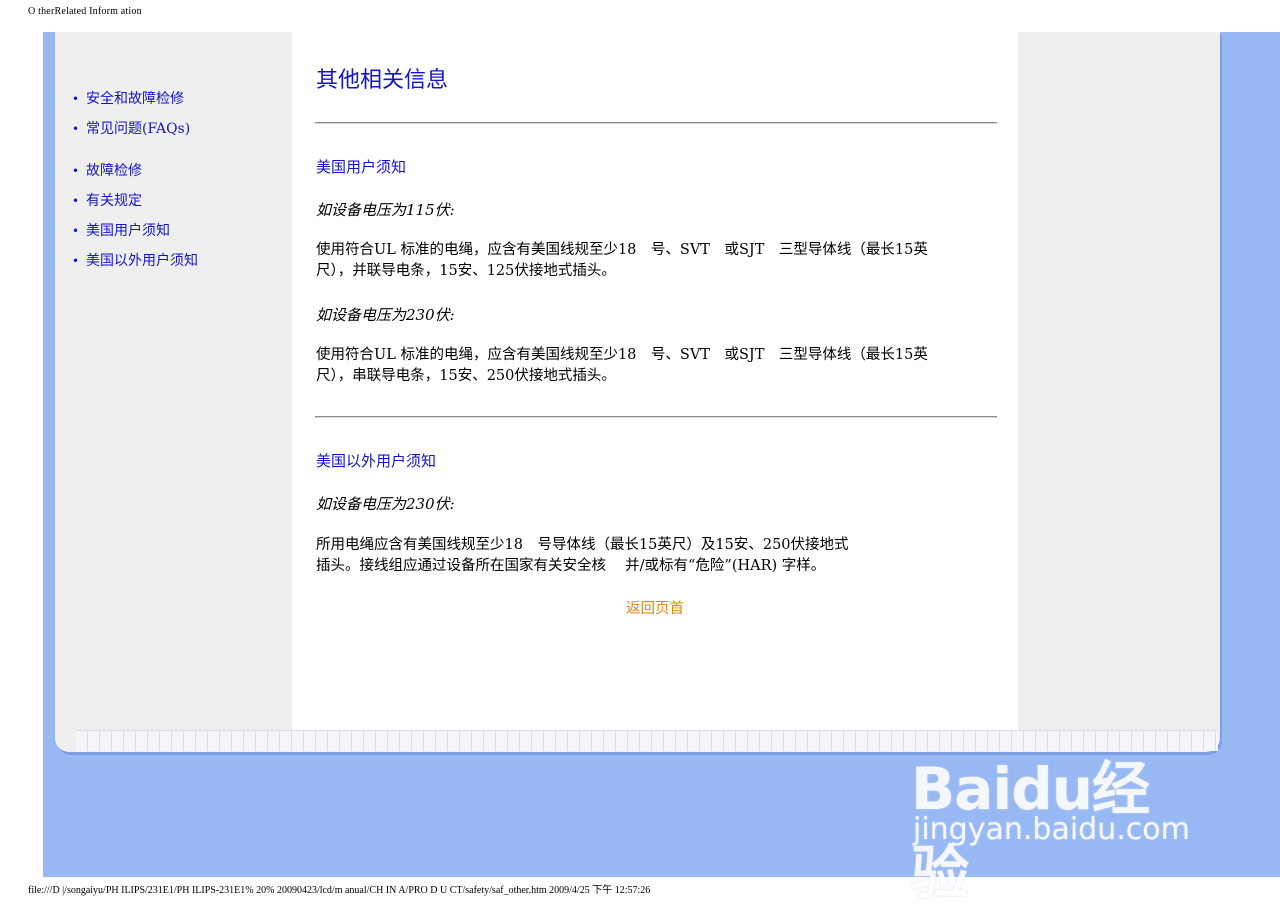  I want to click on right-panel, so click(1117, 381).